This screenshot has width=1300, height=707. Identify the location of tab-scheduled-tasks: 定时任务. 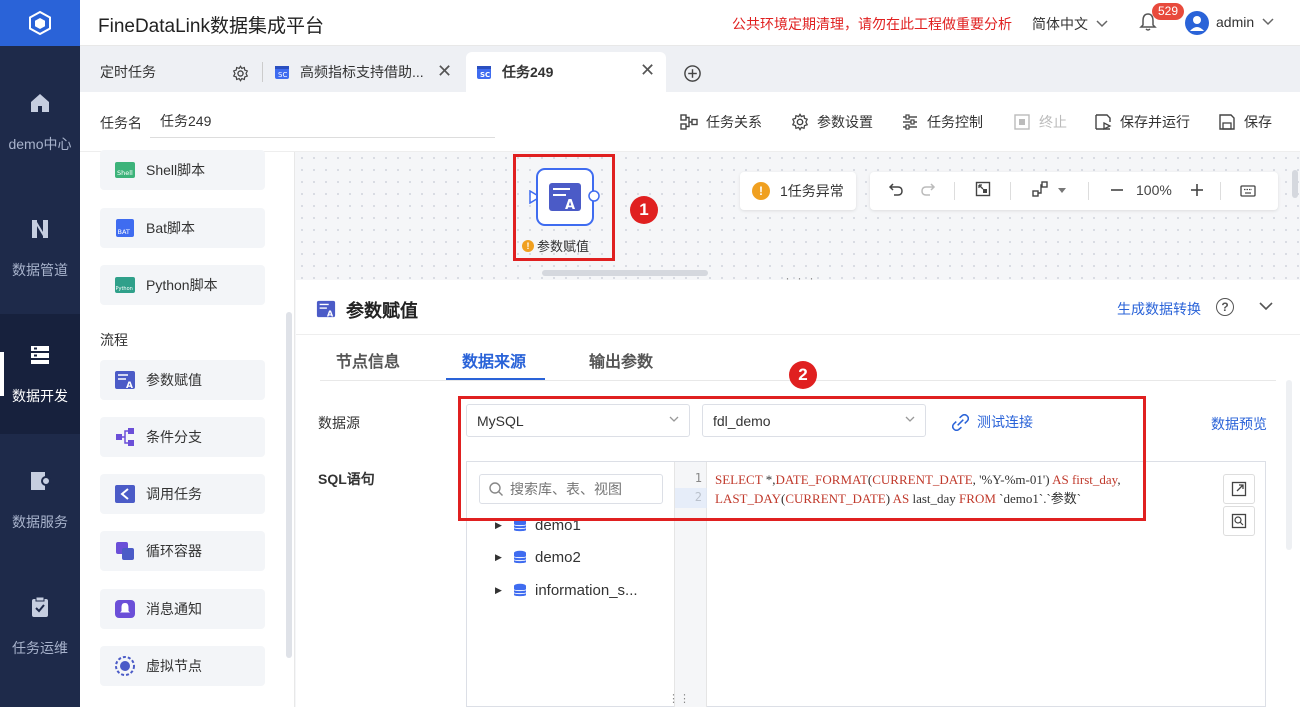
(128, 72).